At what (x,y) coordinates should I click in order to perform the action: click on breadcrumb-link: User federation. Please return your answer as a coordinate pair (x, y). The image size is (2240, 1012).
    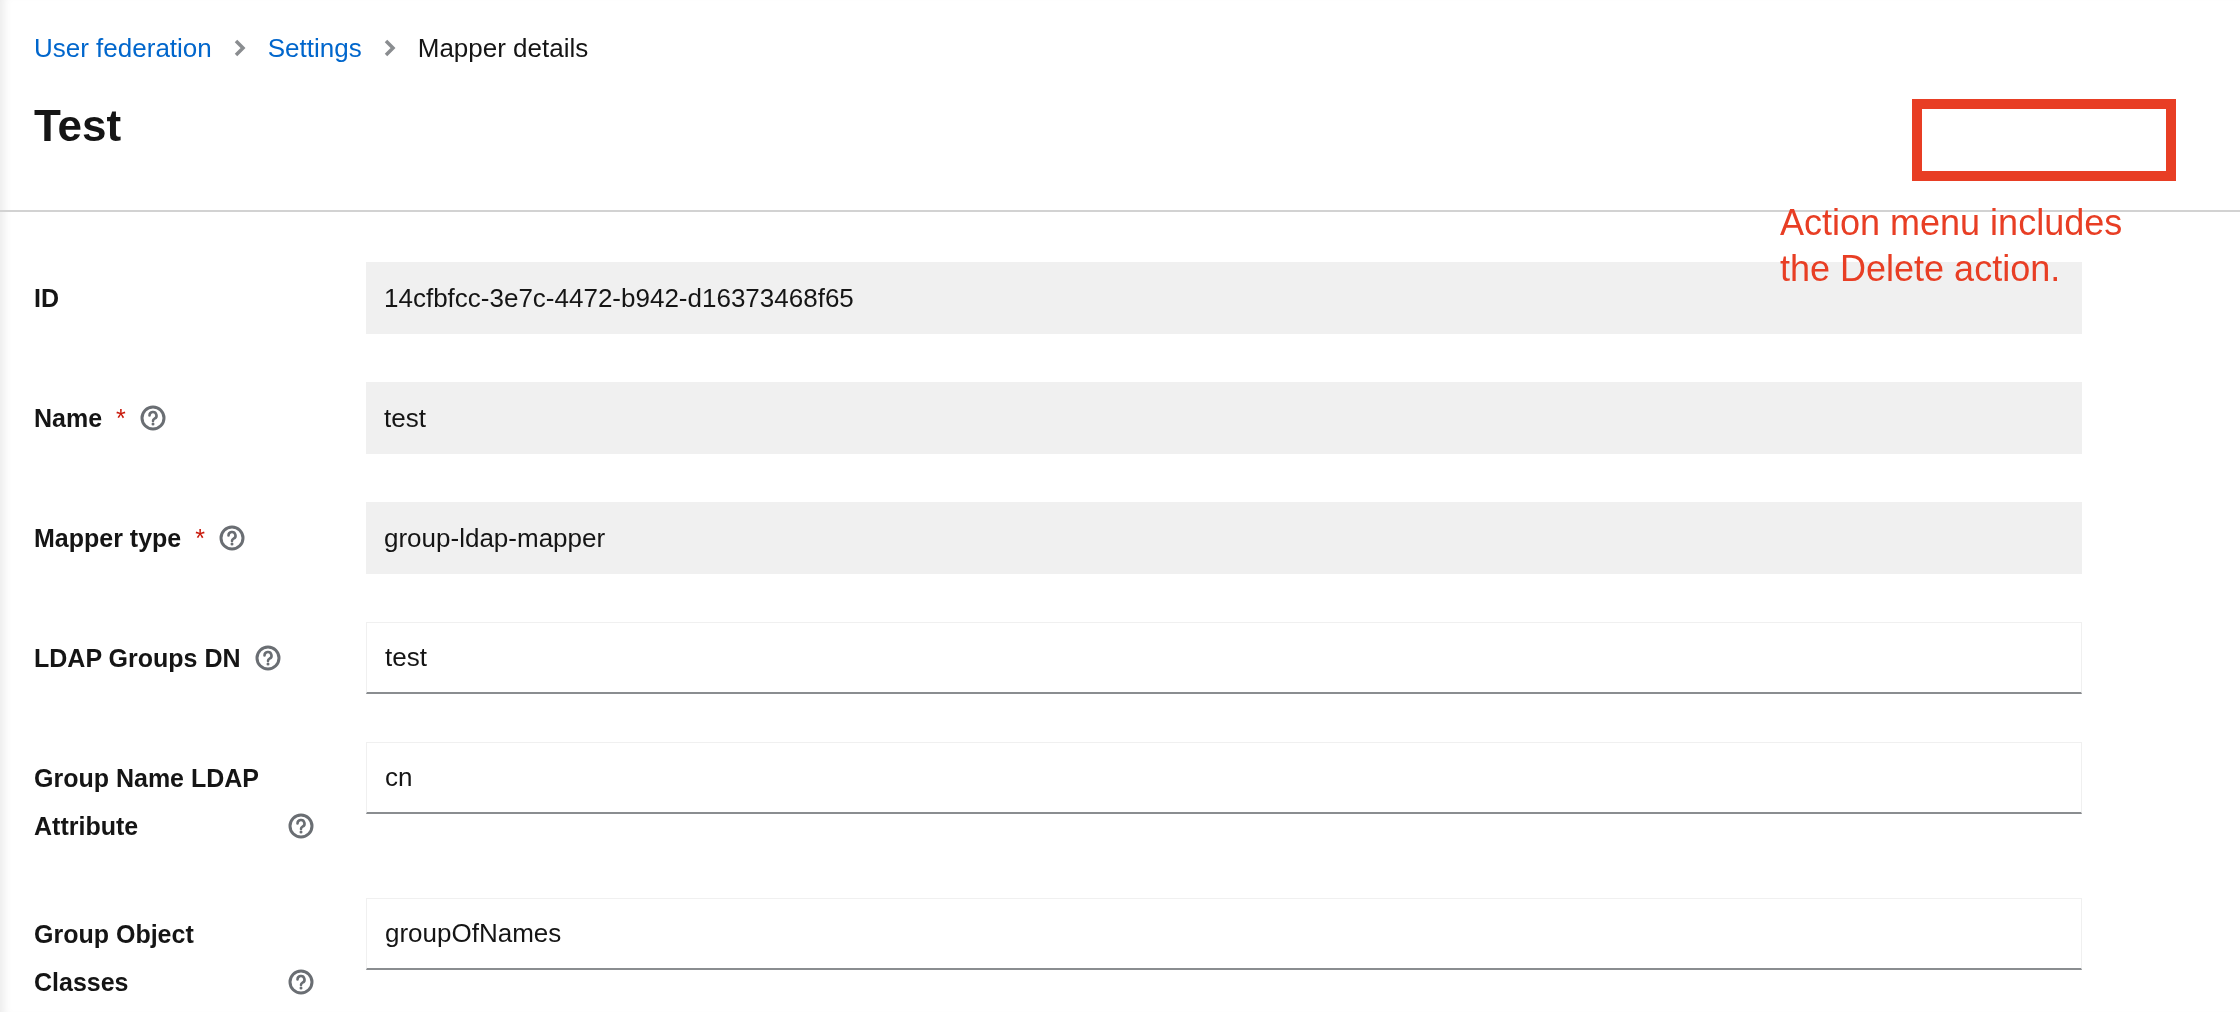
    Looking at the image, I should click on (123, 48).